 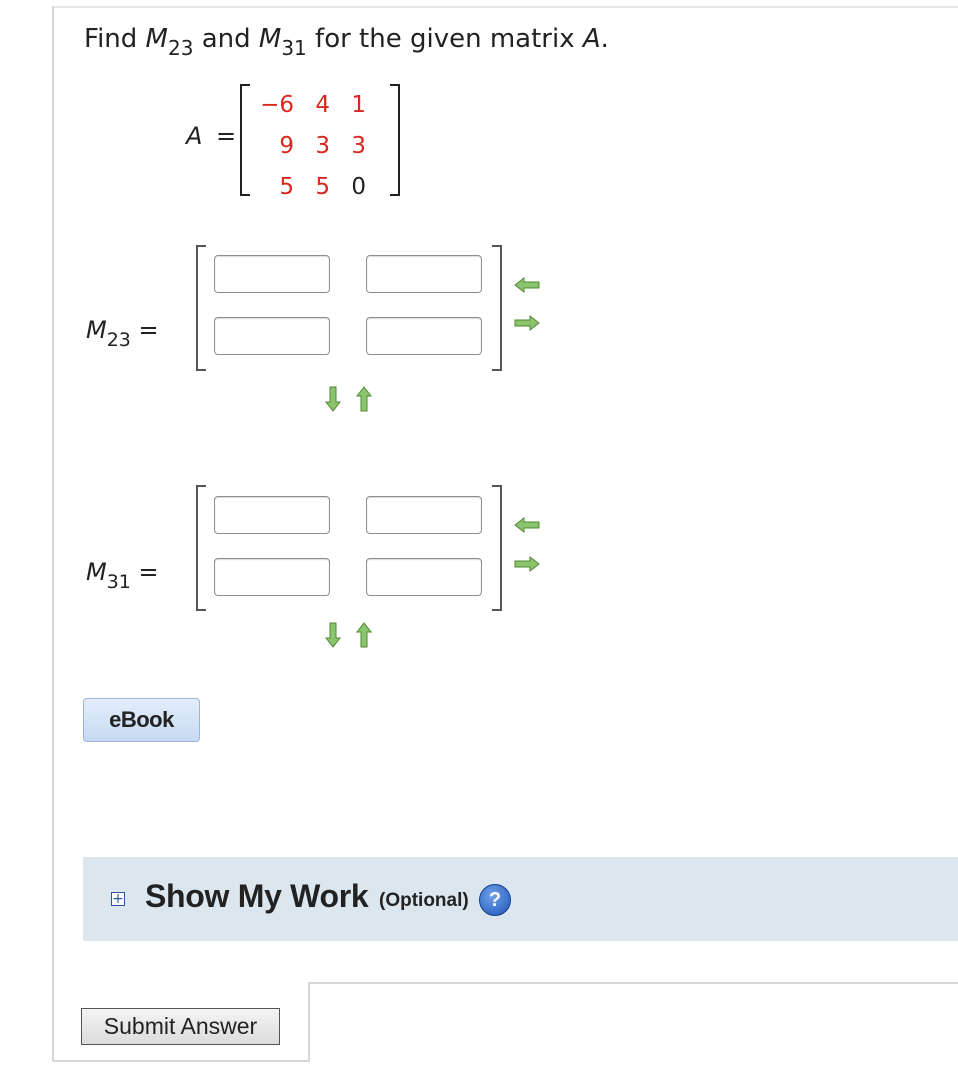 What do you see at coordinates (180, 48) in the screenshot?
I see `question-sub-23: 23` at bounding box center [180, 48].